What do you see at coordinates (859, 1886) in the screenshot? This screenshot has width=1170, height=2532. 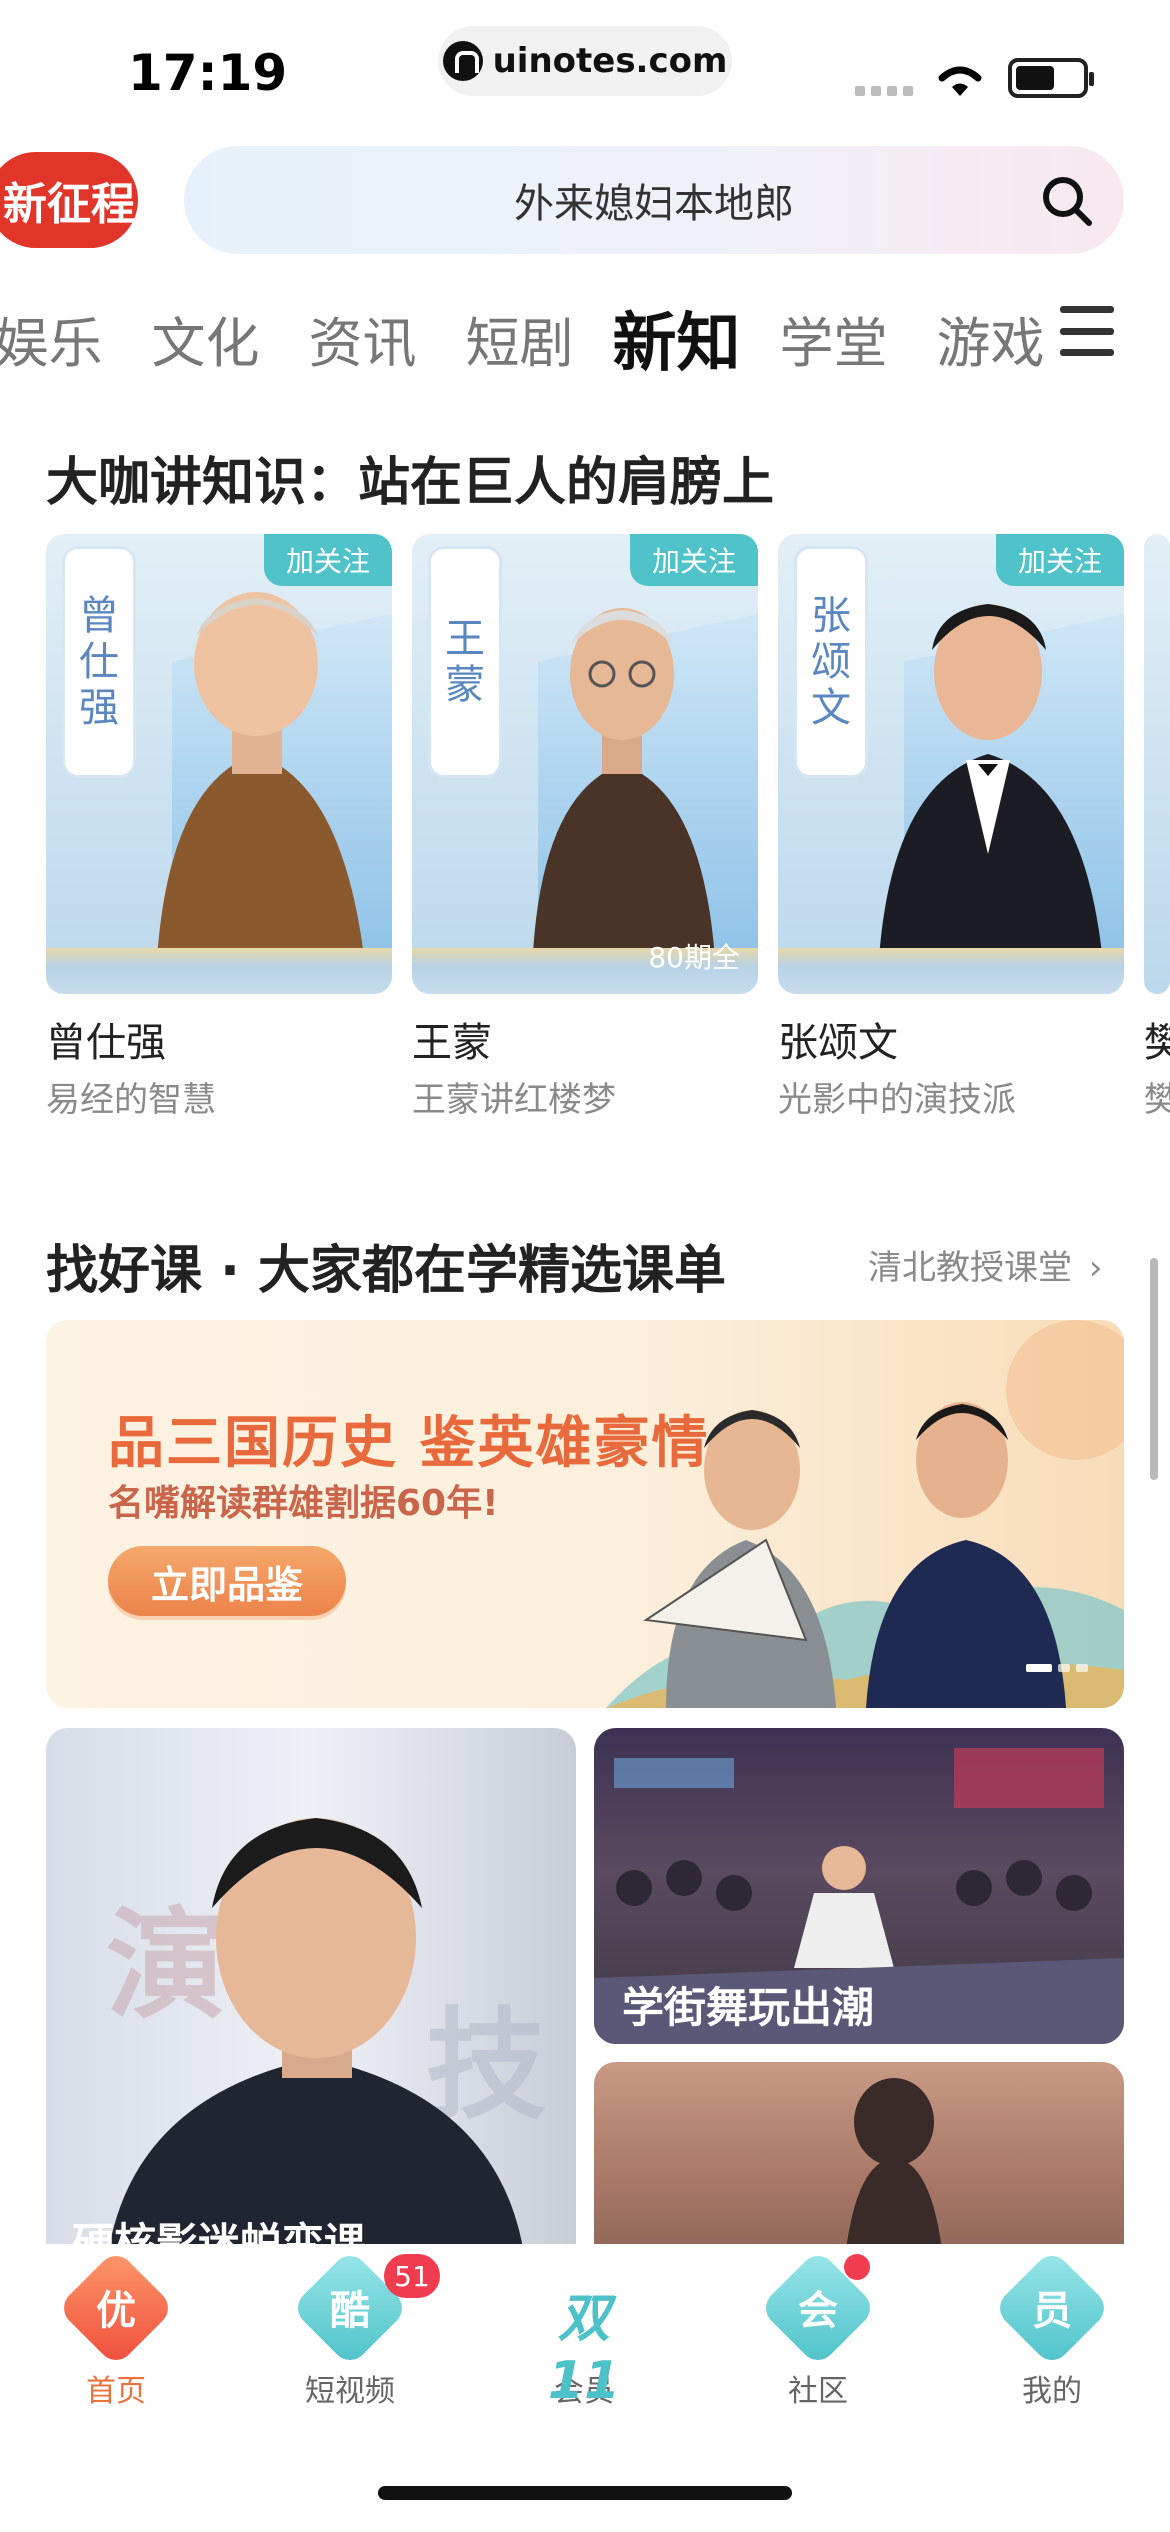 I see `course-tile: 学街舞玩出潮` at bounding box center [859, 1886].